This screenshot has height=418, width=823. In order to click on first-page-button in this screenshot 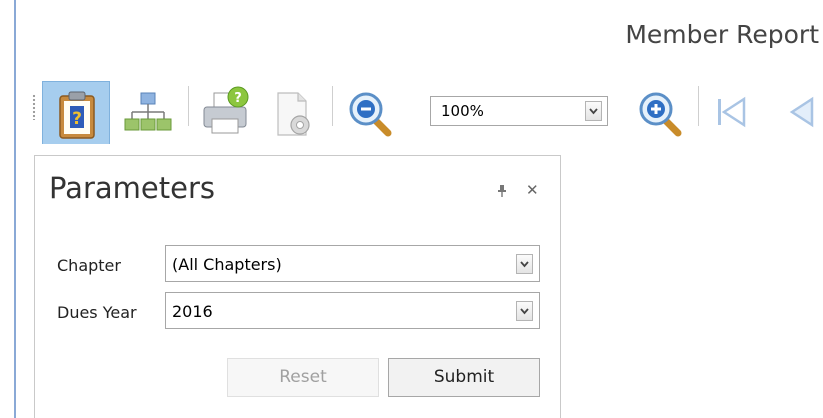, I will do `click(736, 112)`.